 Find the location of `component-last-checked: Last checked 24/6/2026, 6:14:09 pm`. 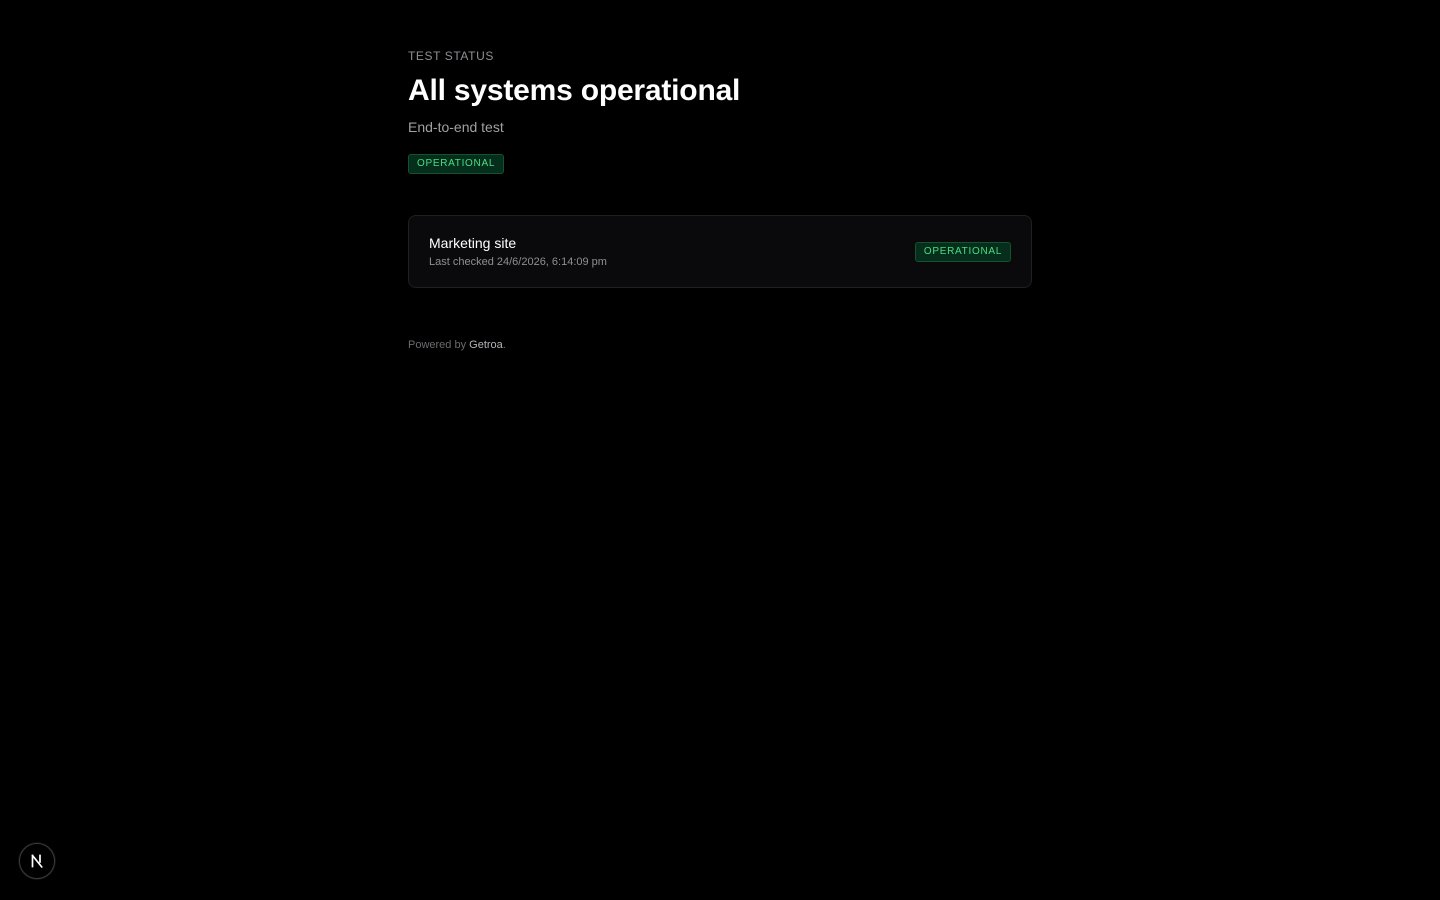

component-last-checked: Last checked 24/6/2026, 6:14:09 pm is located at coordinates (518, 262).